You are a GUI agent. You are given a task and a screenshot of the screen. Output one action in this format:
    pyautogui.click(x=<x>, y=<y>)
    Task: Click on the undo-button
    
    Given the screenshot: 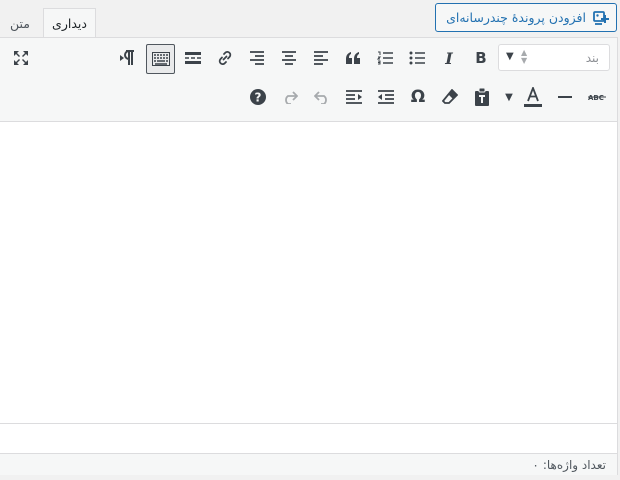 What is the action you would take?
    pyautogui.click(x=322, y=97)
    